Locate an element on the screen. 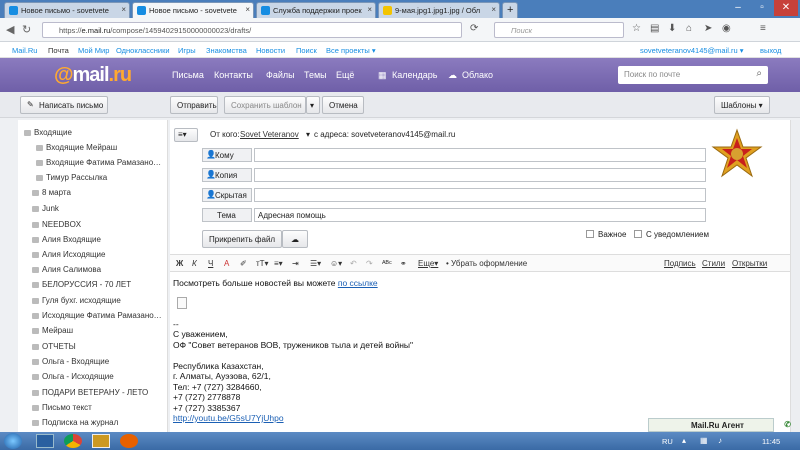  tray-flag-icon: ▴ is located at coordinates (684, 440).